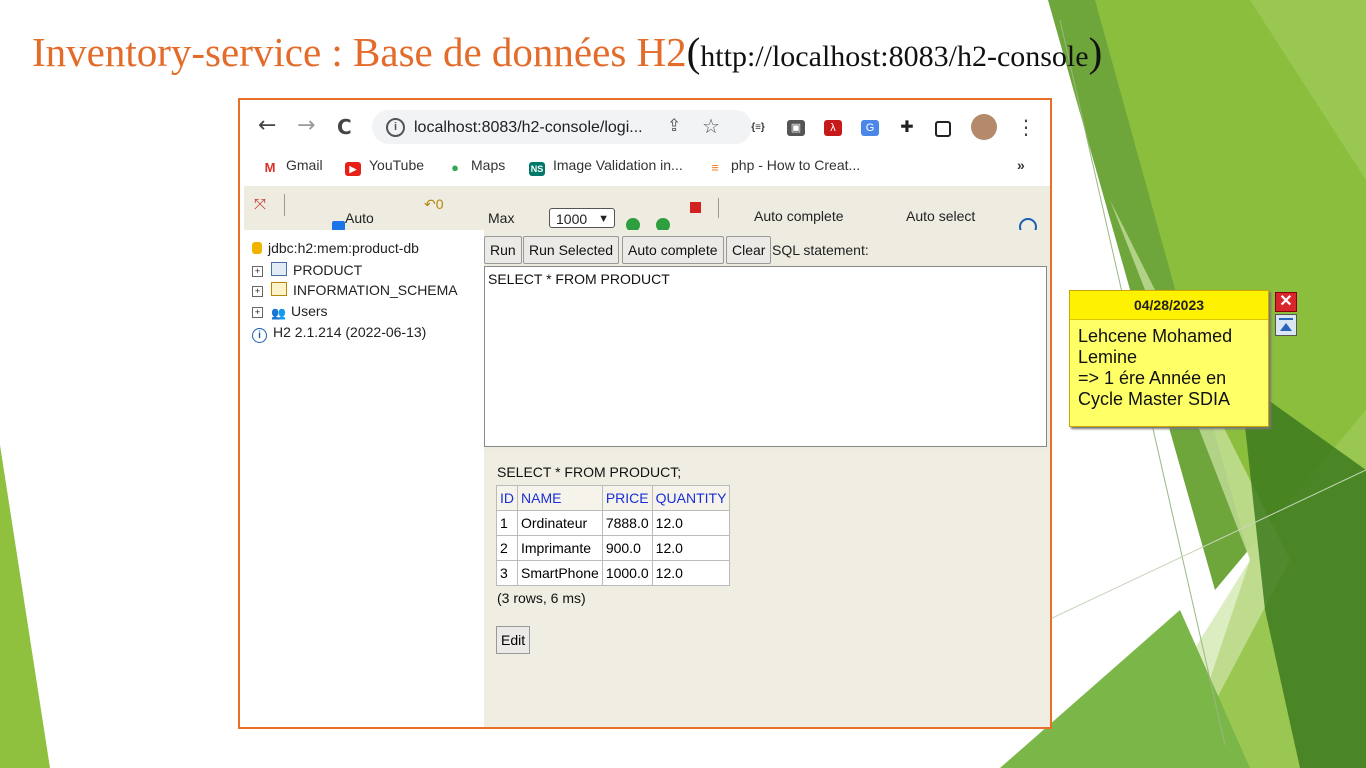  I want to click on version-label: H2 2.1.214 (2022-06-13), so click(350, 332).